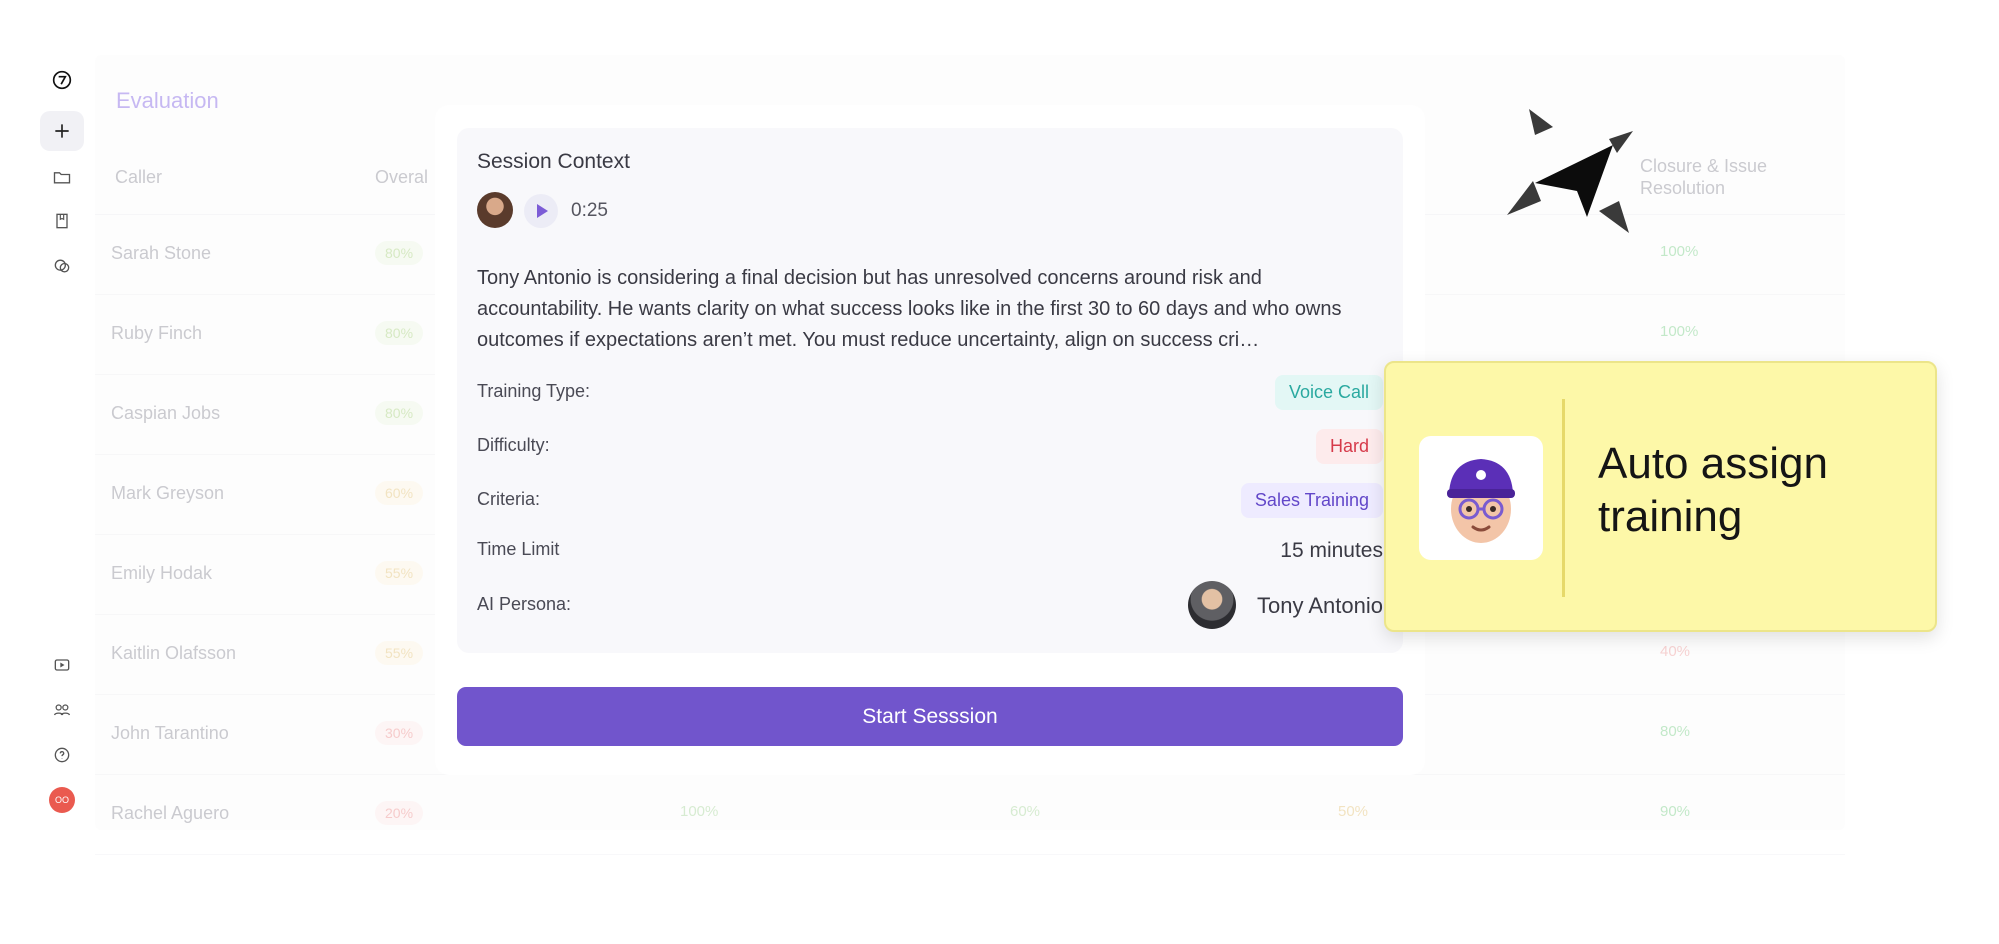  What do you see at coordinates (553, 161) in the screenshot?
I see `session-context-title: Session Context` at bounding box center [553, 161].